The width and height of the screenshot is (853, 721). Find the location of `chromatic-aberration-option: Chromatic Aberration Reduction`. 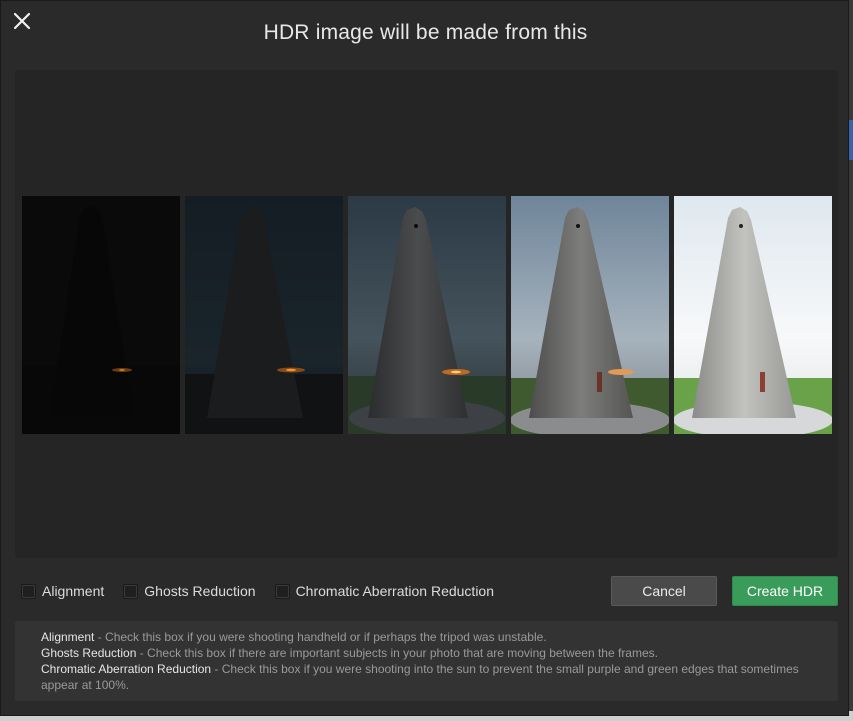

chromatic-aberration-option: Chromatic Aberration Reduction is located at coordinates (384, 591).